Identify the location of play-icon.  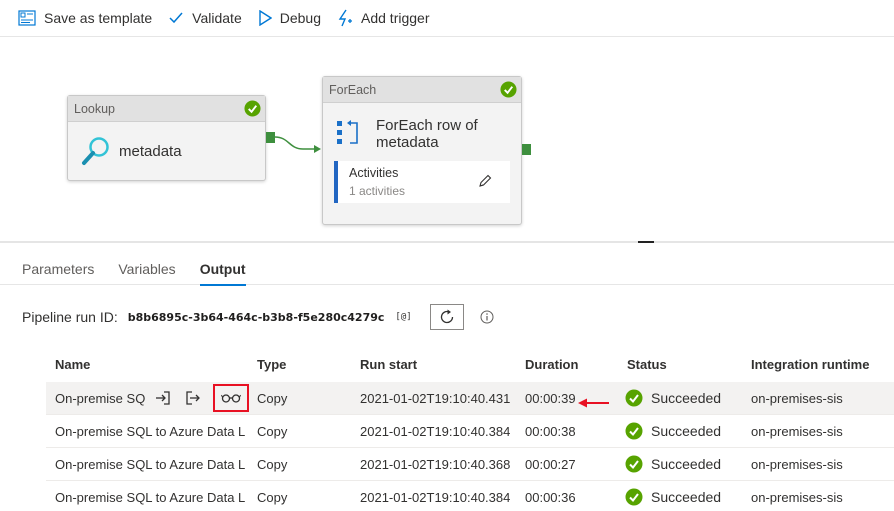
(265, 18).